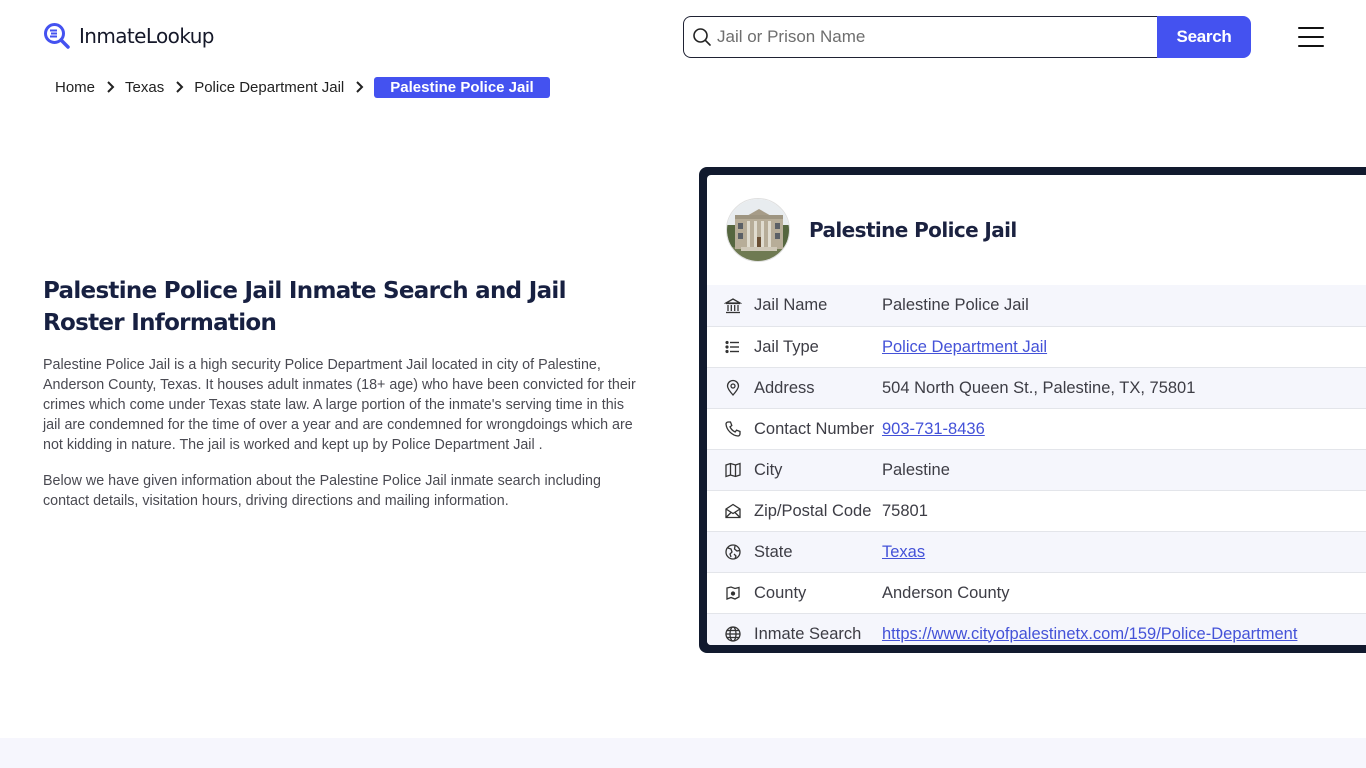 The height and width of the screenshot is (768, 1366). I want to click on search-field-wrapper, so click(920, 37).